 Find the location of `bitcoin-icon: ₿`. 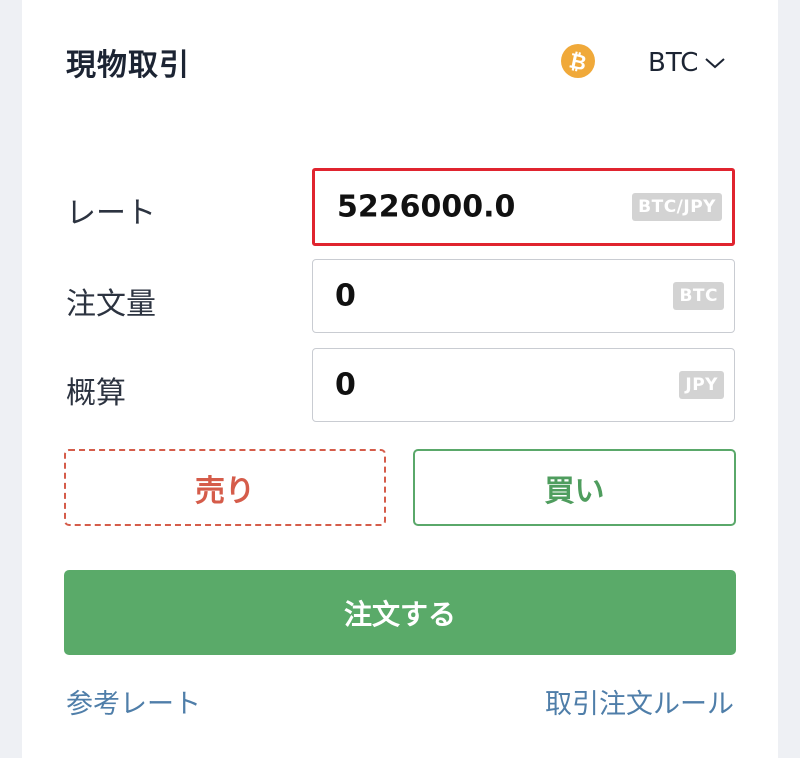

bitcoin-icon: ₿ is located at coordinates (578, 61).